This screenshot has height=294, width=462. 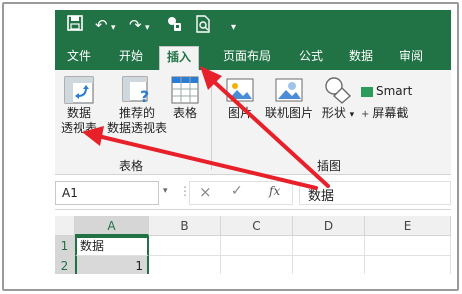 What do you see at coordinates (288, 113) in the screenshot?
I see `online-picture-label: 联机图片` at bounding box center [288, 113].